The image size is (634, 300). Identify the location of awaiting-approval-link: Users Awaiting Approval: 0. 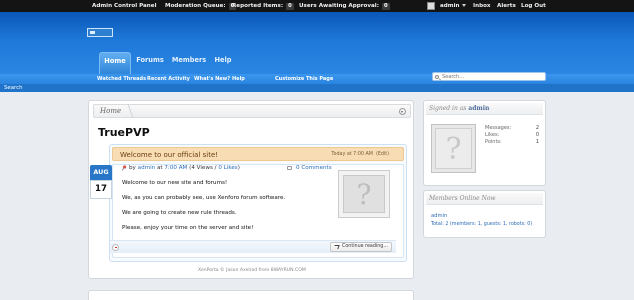
(344, 6).